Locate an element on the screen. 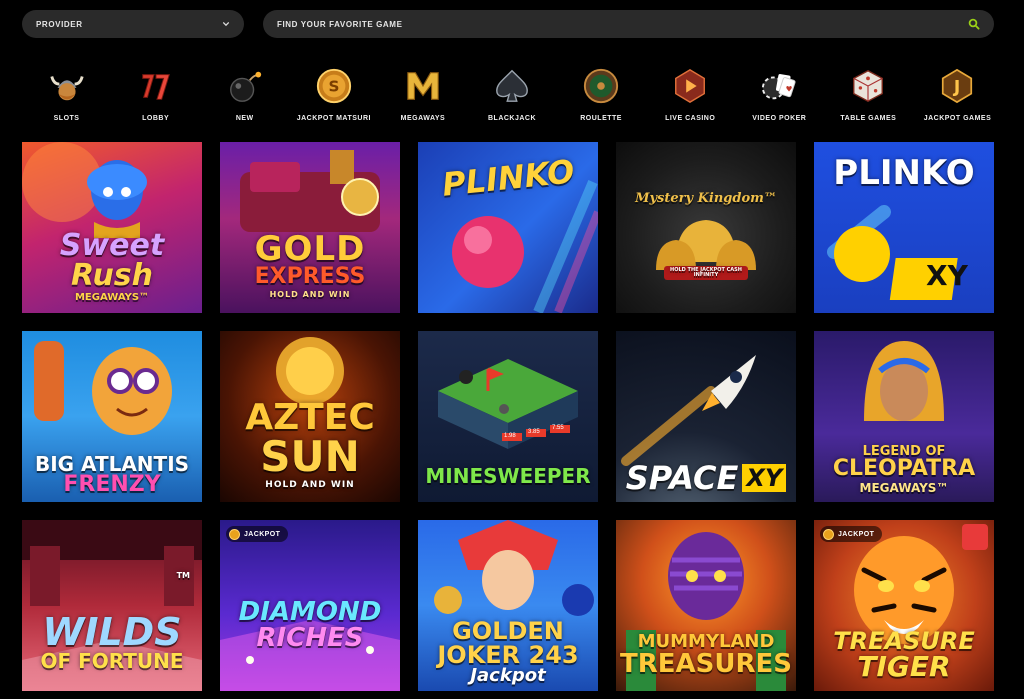 This screenshot has height=699, width=1024. game-tile-mummyland-treasures: MUMMYLAND TREASURES is located at coordinates (706, 605).